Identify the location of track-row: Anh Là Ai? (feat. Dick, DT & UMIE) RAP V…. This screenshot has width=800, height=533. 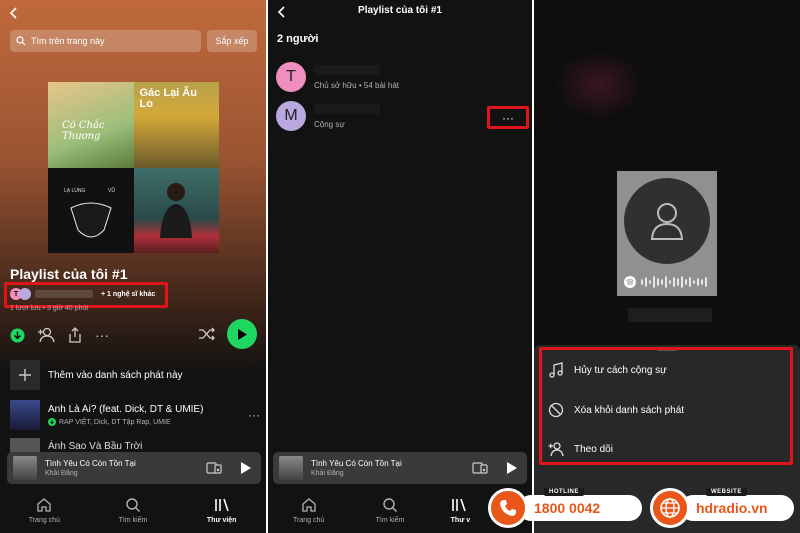
(135, 415).